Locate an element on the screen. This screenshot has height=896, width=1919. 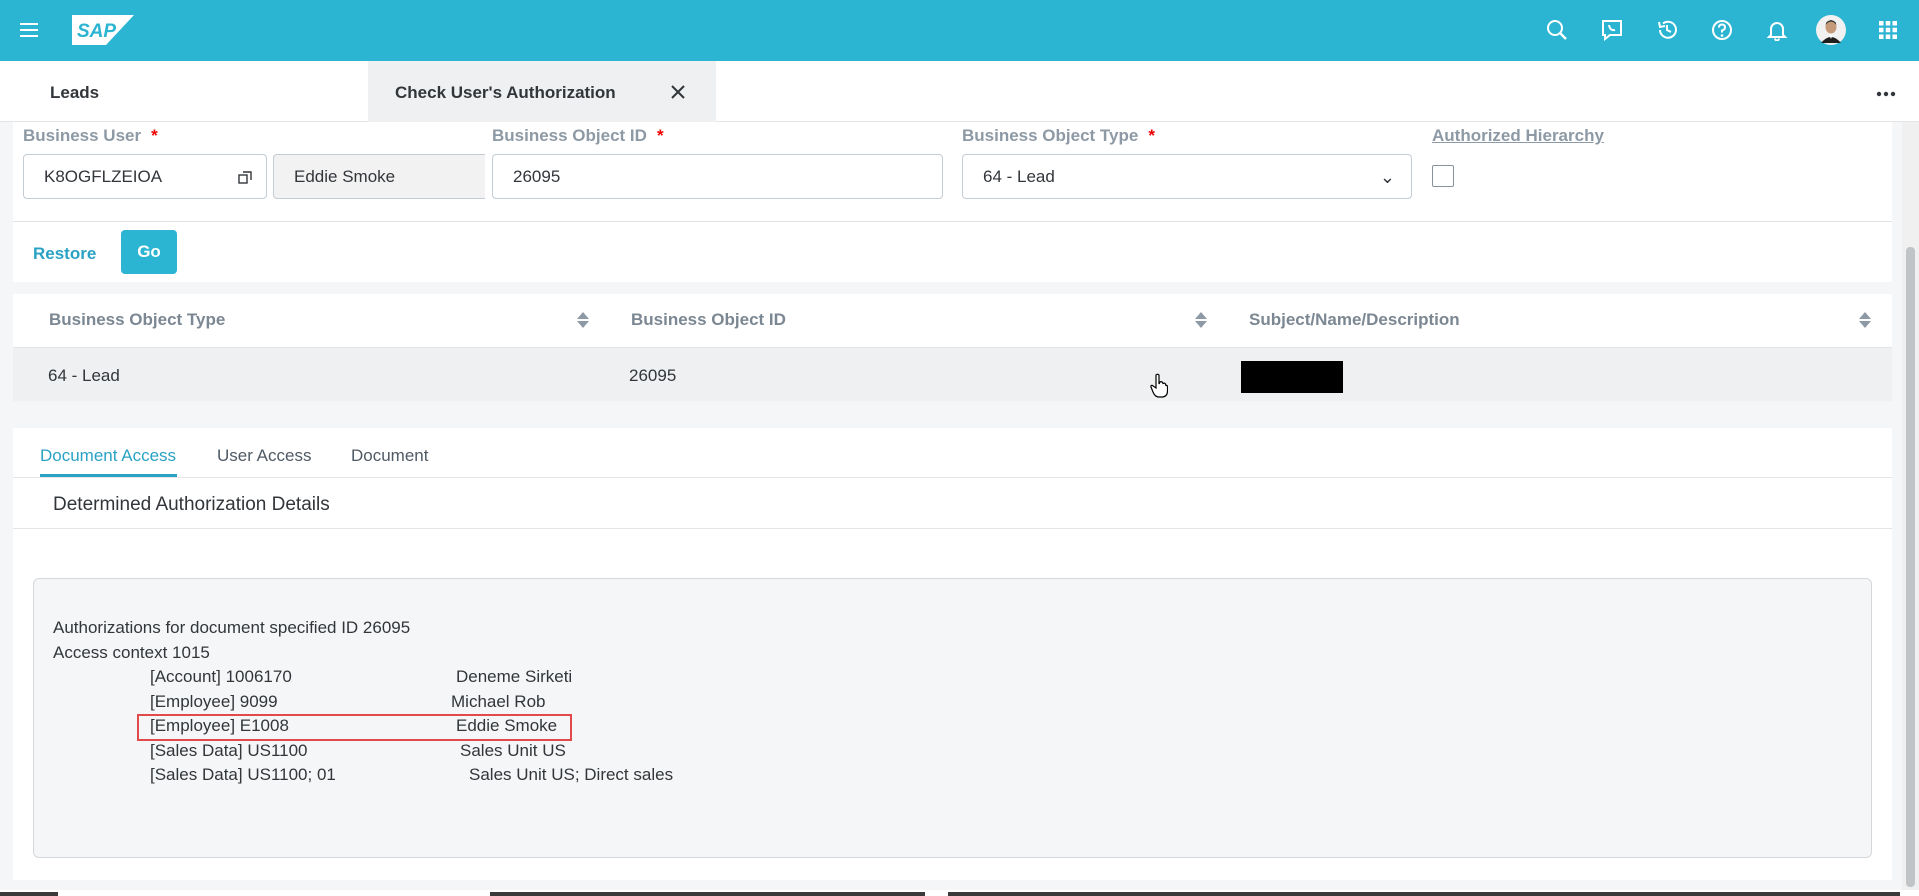
redacted-description is located at coordinates (1292, 377).